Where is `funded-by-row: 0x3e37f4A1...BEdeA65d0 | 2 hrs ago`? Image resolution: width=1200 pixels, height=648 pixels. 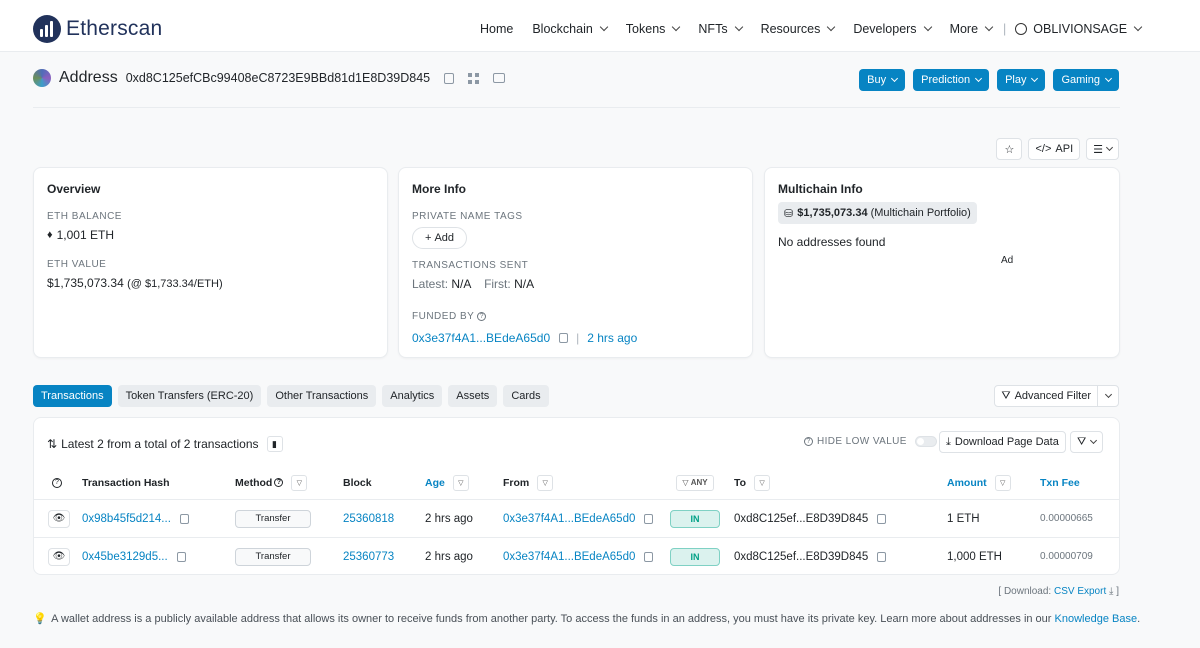 funded-by-row: 0x3e37f4A1...BEdeA65d0 | 2 hrs ago is located at coordinates (524, 338).